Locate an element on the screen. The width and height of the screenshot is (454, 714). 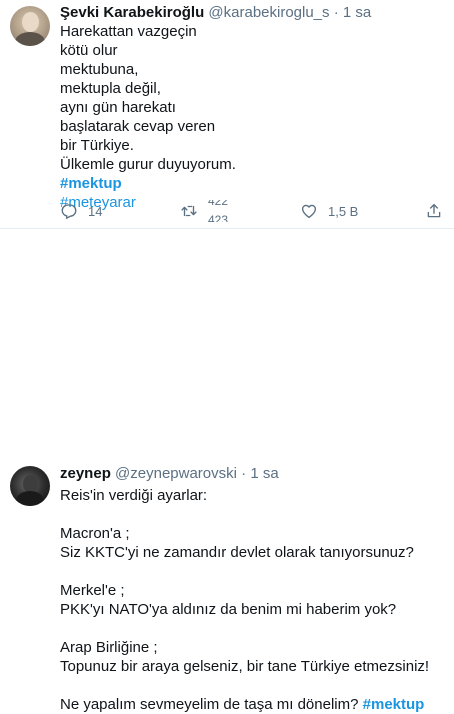
text-line: bir Türkiye. is located at coordinates (97, 145).